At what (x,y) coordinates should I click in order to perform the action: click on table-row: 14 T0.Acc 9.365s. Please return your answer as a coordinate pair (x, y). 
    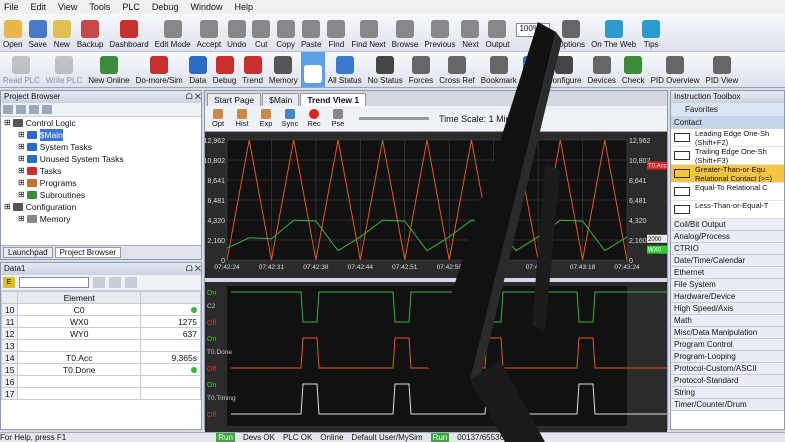
    Looking at the image, I should click on (100, 357).